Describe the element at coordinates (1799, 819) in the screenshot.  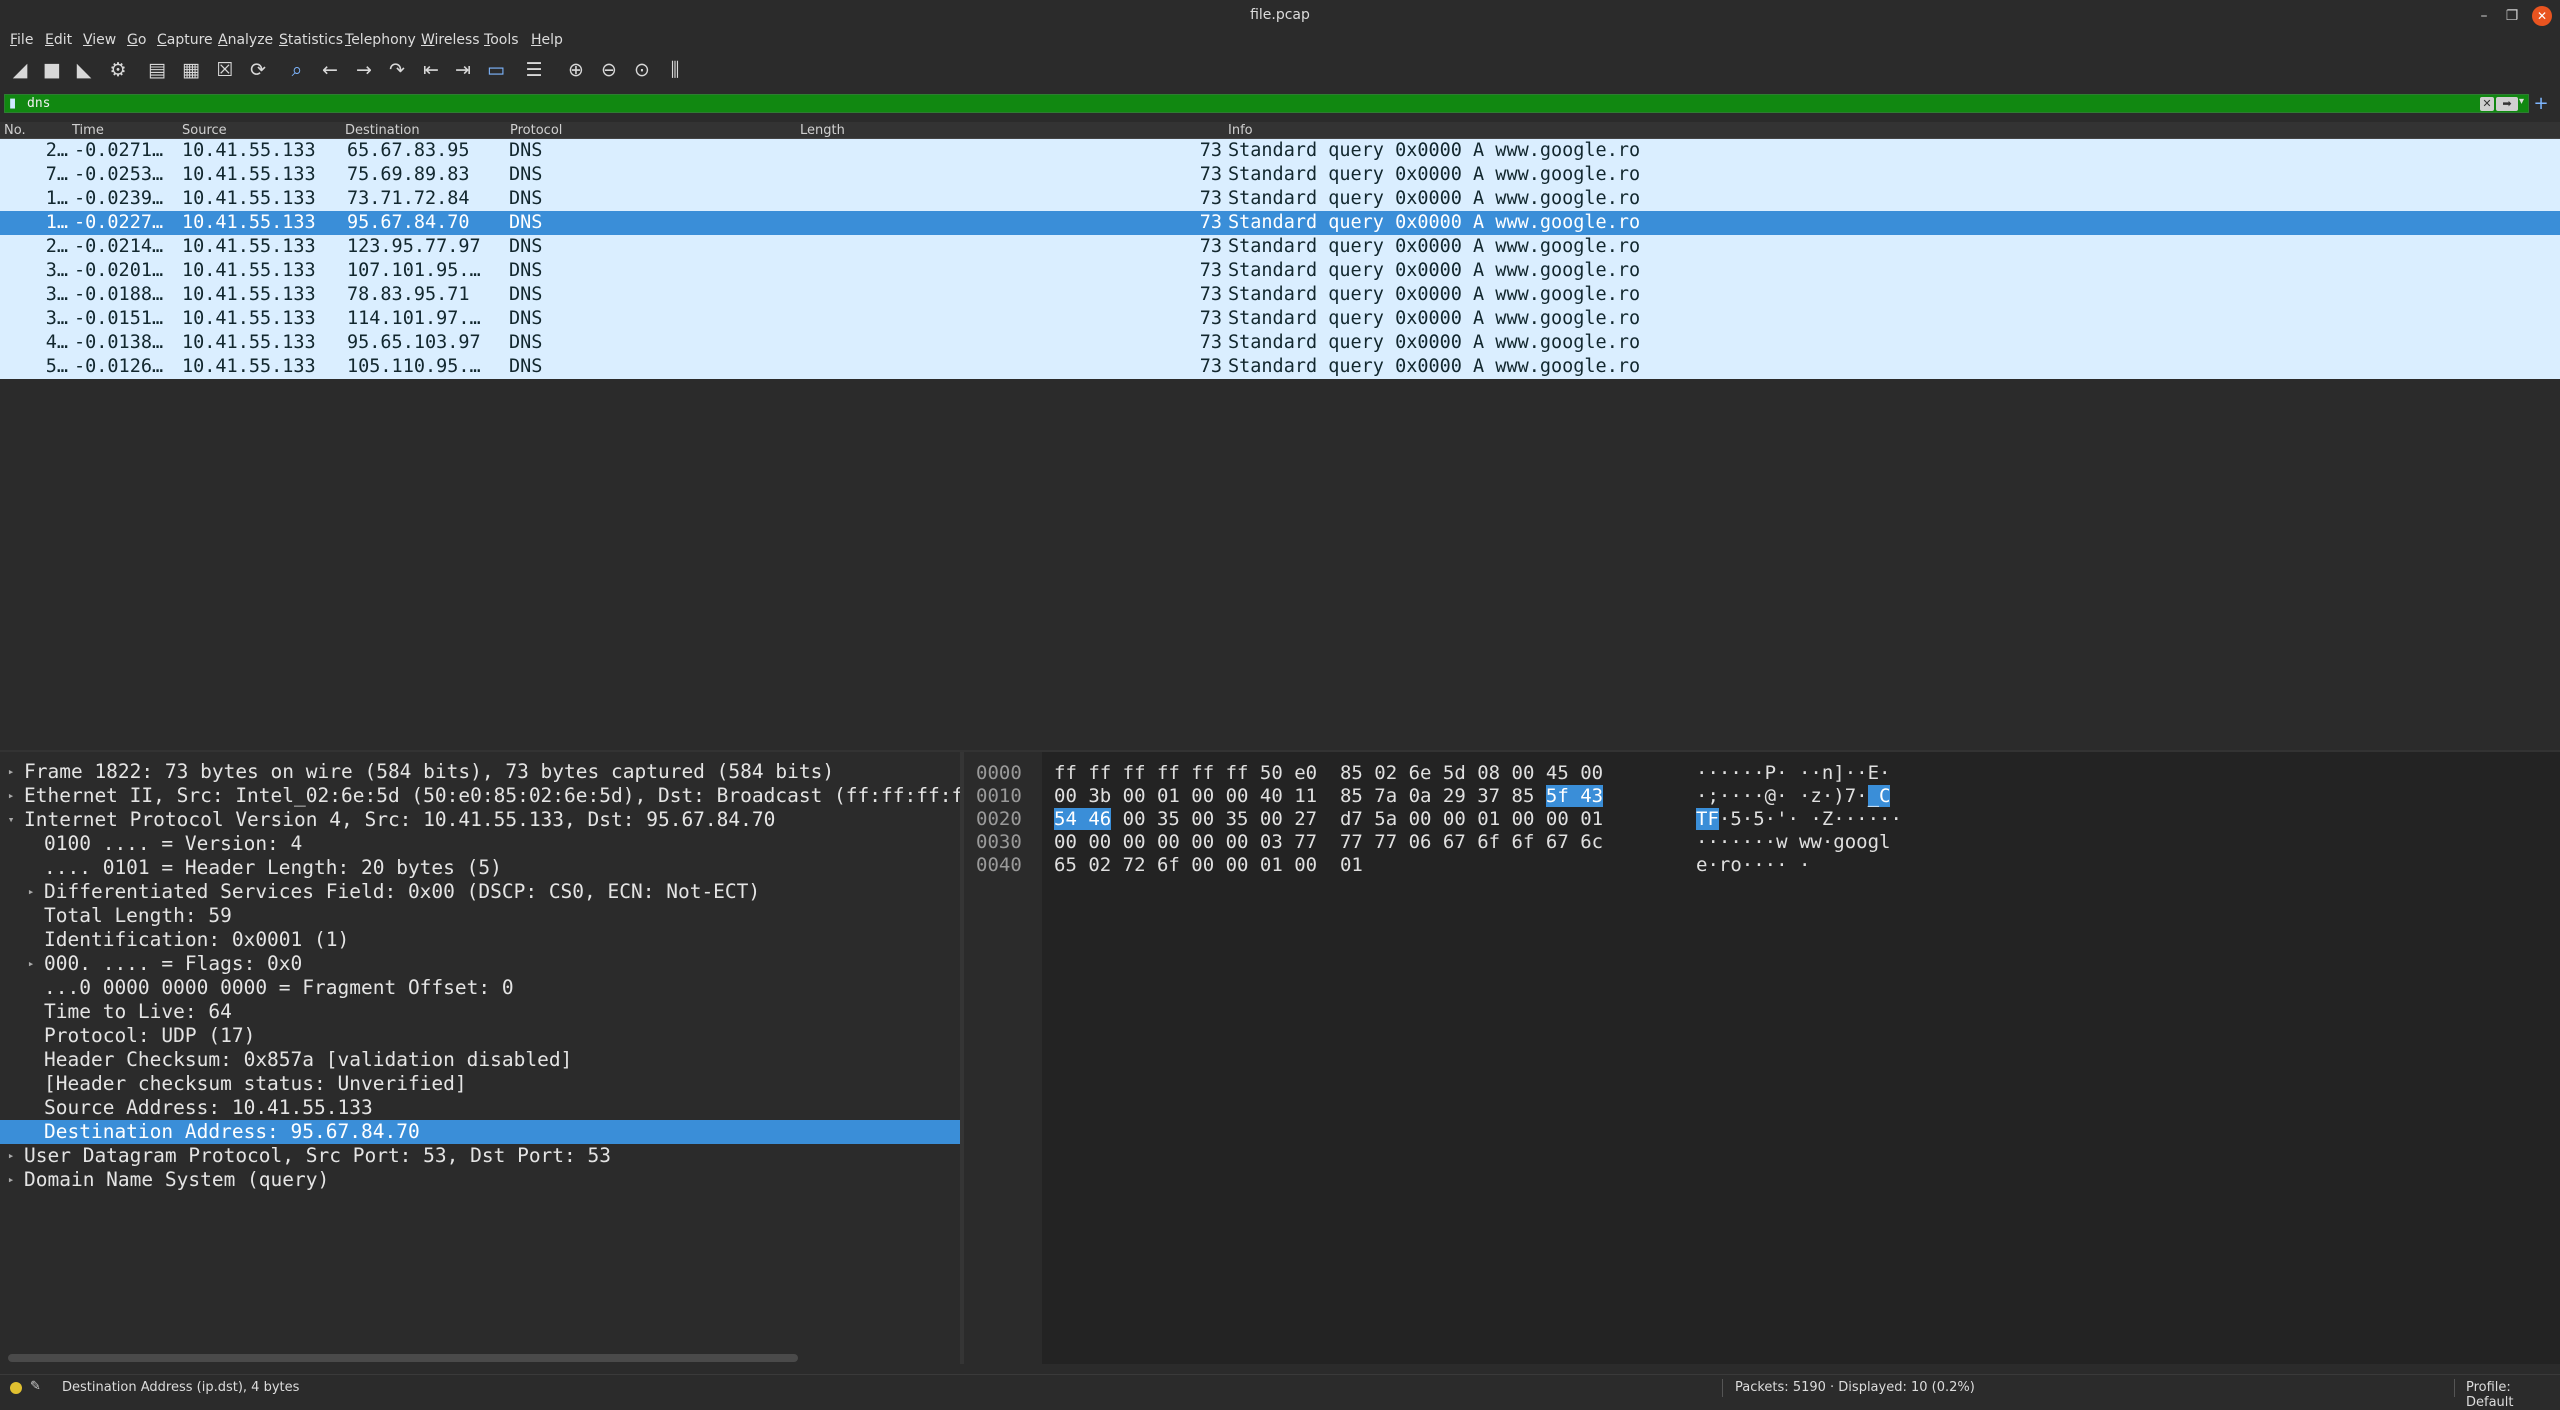
I see `bytes-ascii: TF·5·5·'· ·Z······` at that location.